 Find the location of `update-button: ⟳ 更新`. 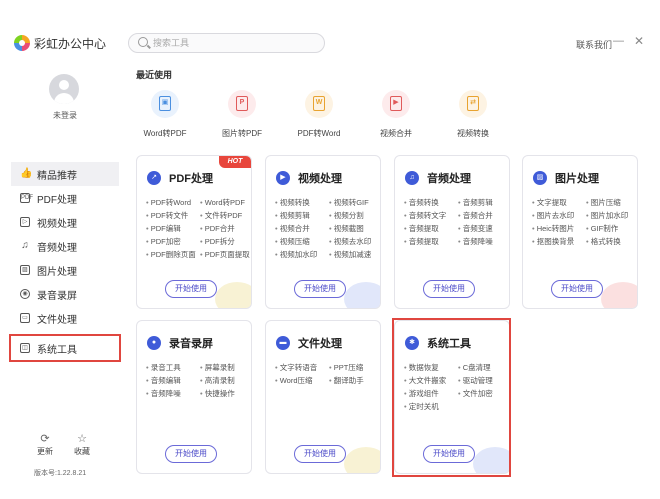

update-button: ⟳ 更新 is located at coordinates (45, 444).